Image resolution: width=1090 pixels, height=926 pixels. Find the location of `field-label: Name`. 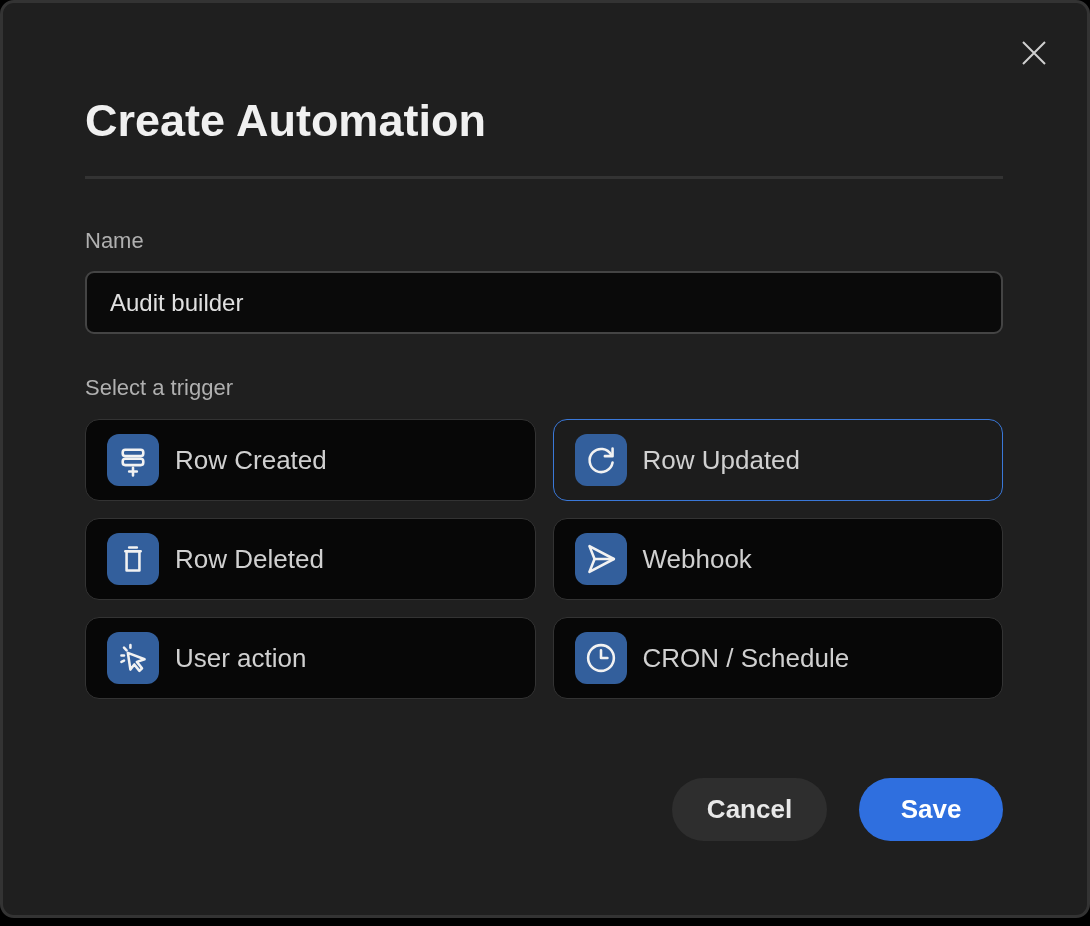

field-label: Name is located at coordinates (114, 241).